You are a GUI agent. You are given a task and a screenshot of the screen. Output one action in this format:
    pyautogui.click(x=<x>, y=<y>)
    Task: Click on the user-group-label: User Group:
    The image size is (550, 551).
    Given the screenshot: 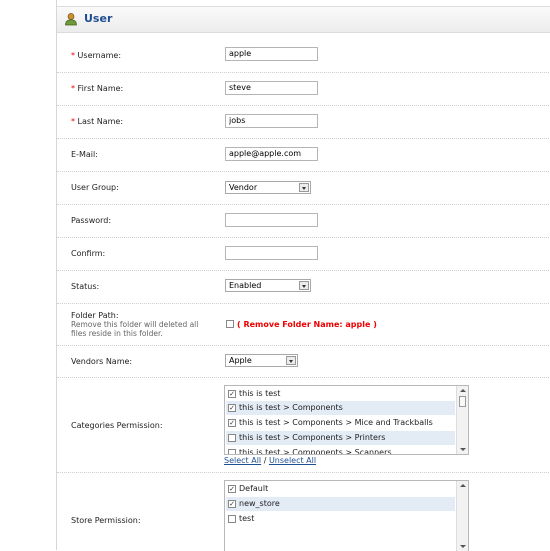 What is the action you would take?
    pyautogui.click(x=95, y=187)
    